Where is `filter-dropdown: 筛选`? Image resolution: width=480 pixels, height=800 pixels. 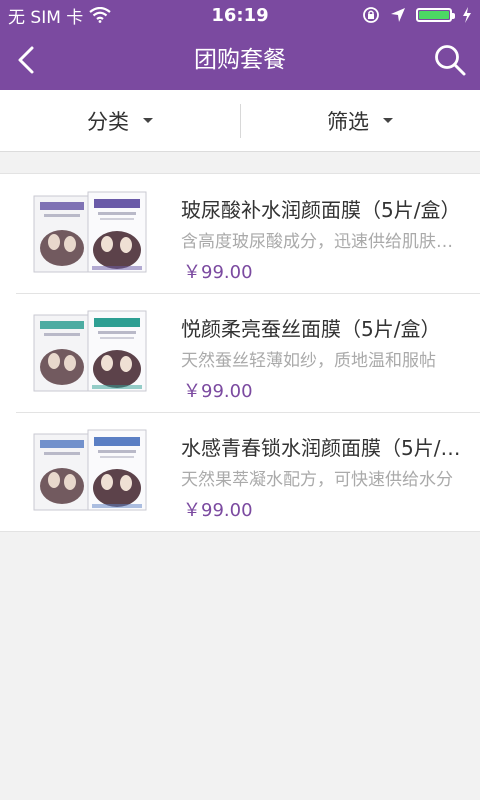 filter-dropdown: 筛选 is located at coordinates (360, 120).